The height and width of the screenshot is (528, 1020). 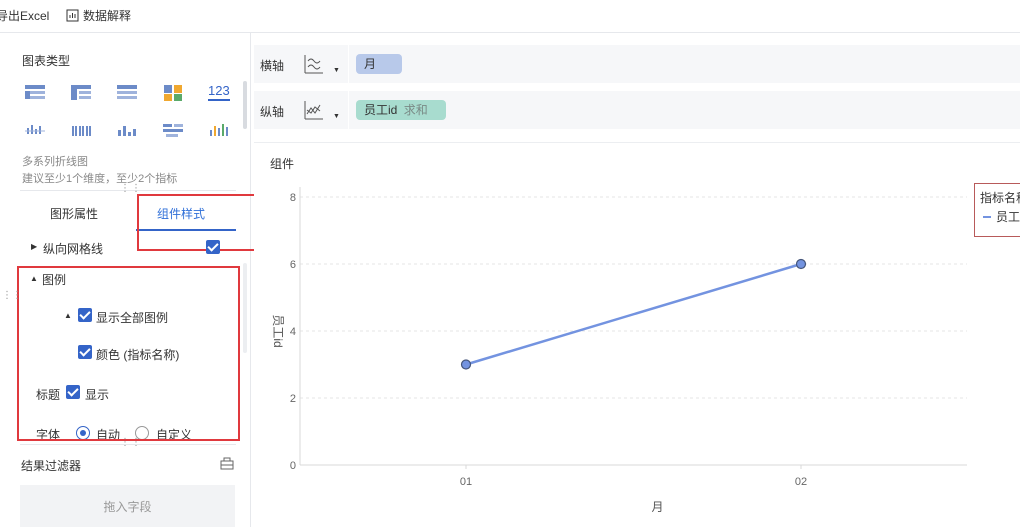 What do you see at coordinates (801, 482) in the screenshot?
I see `x-tick-label: 02` at bounding box center [801, 482].